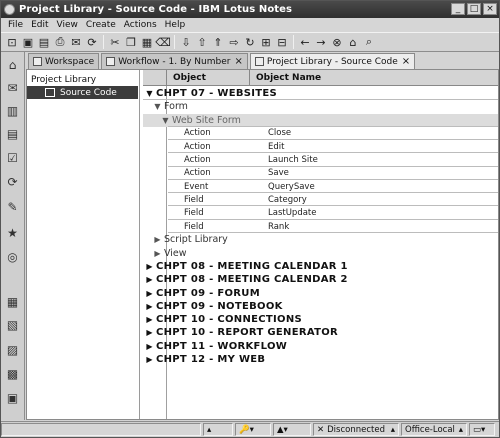 Image resolution: width=500 pixels, height=438 pixels. What do you see at coordinates (320, 266) in the screenshot?
I see `category-row: ▶ CHPT 08 - MEETING CALENDAR 1` at bounding box center [320, 266].